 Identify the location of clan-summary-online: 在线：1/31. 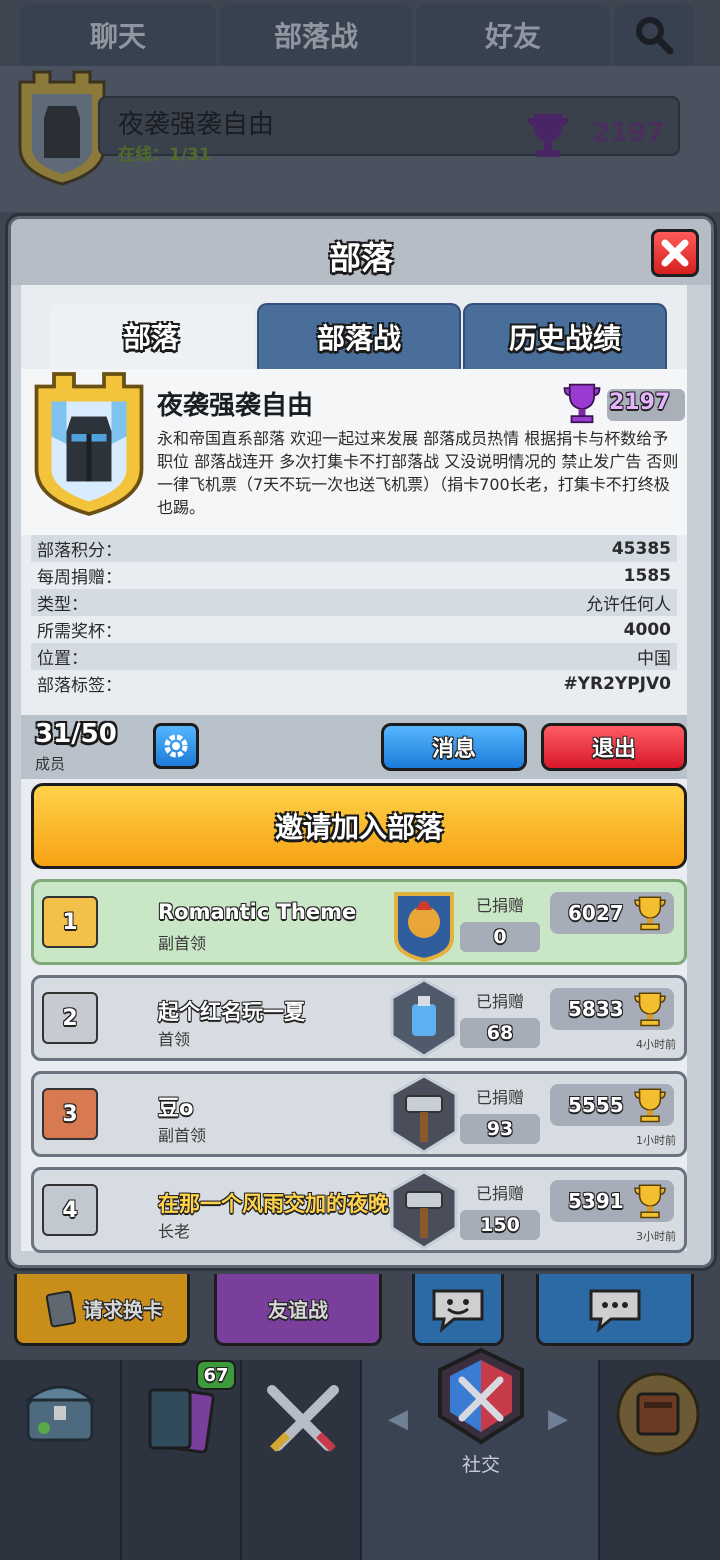
(164, 155).